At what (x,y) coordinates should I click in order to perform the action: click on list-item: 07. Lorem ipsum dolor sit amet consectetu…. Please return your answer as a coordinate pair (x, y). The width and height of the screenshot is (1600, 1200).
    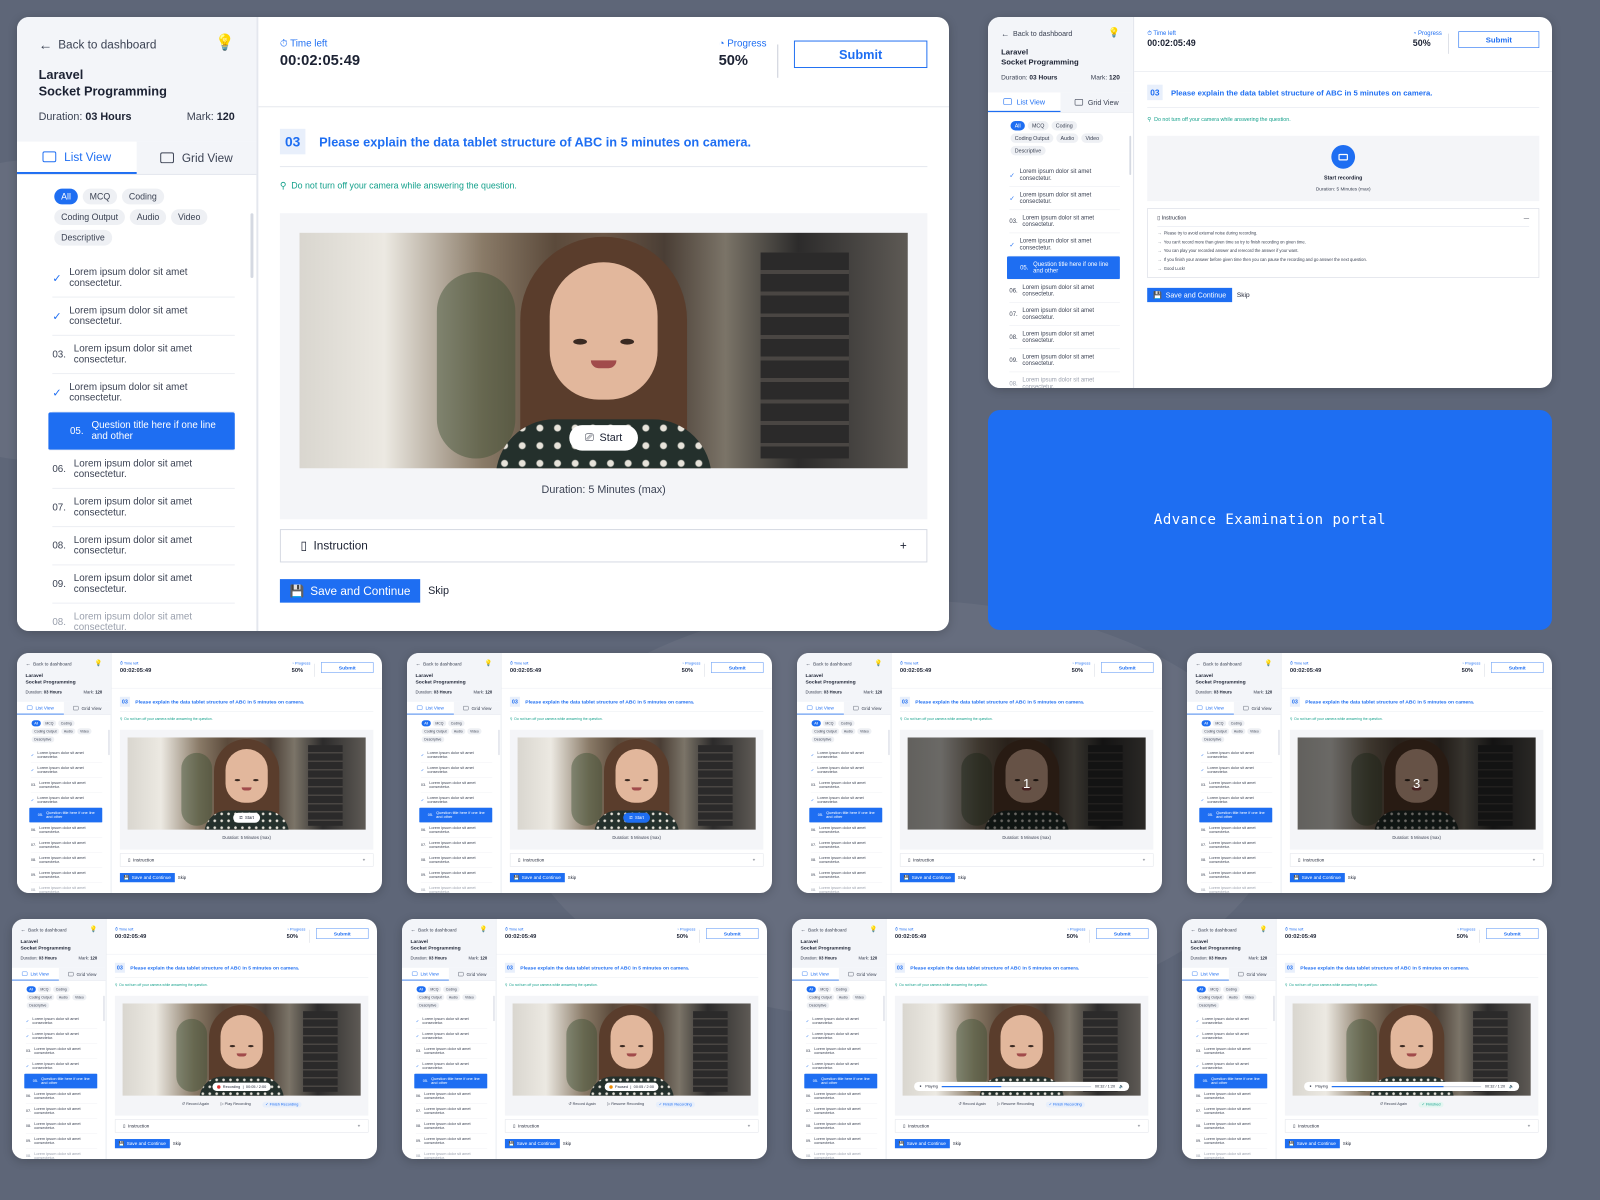
    Looking at the image, I should click on (841, 1111).